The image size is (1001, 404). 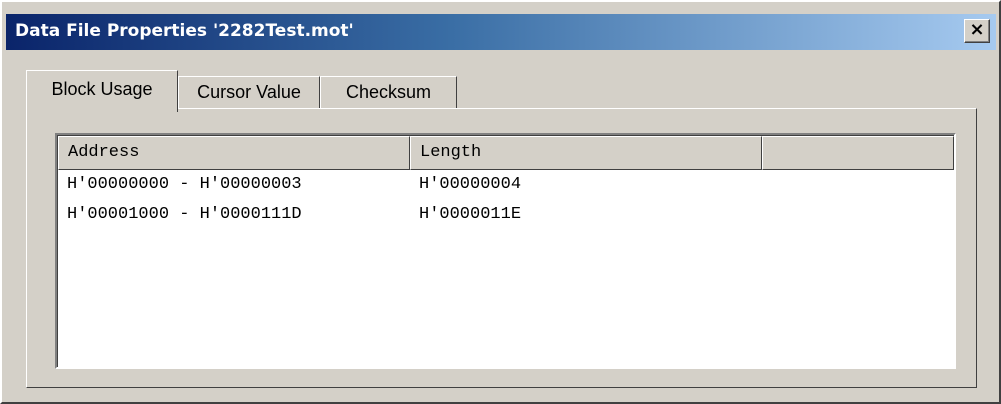 What do you see at coordinates (234, 153) in the screenshot?
I see `column-header-address: Address` at bounding box center [234, 153].